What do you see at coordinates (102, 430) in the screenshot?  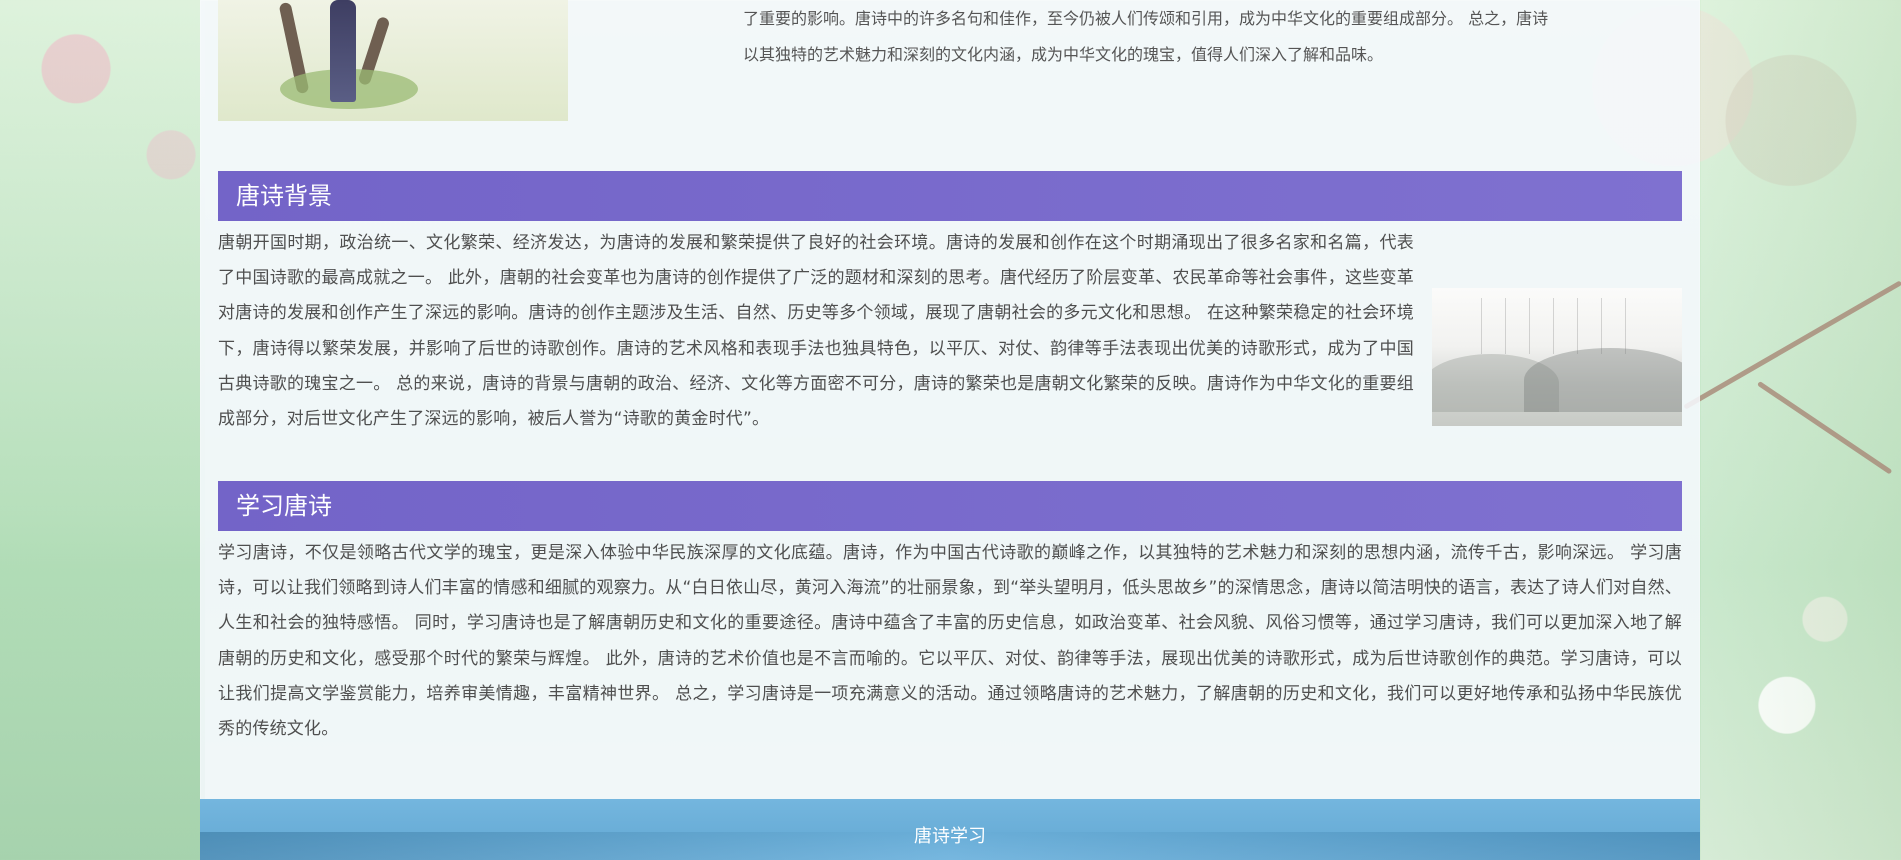 I see `left-background-illustration` at bounding box center [102, 430].